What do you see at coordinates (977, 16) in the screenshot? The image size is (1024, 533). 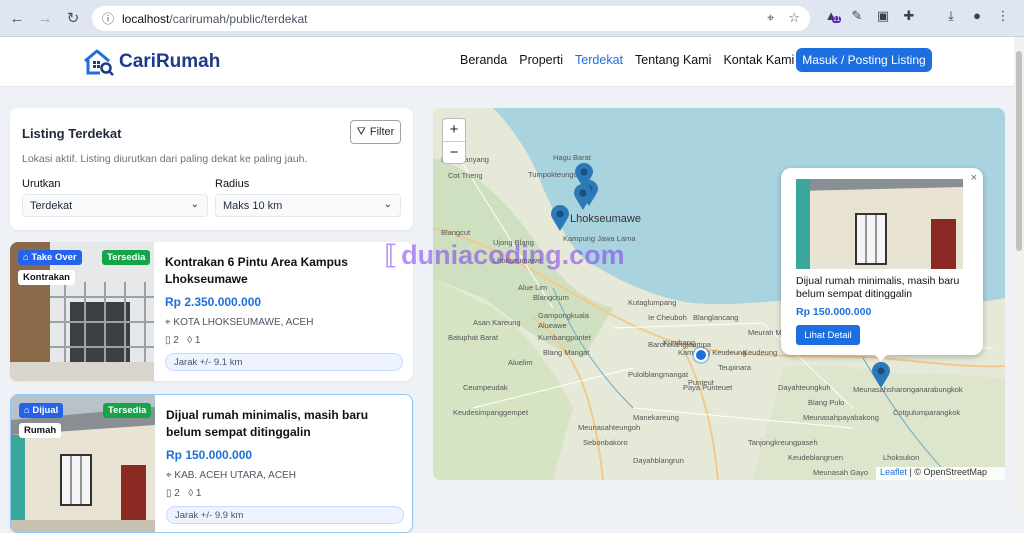 I see `profile-avatar: ●` at bounding box center [977, 16].